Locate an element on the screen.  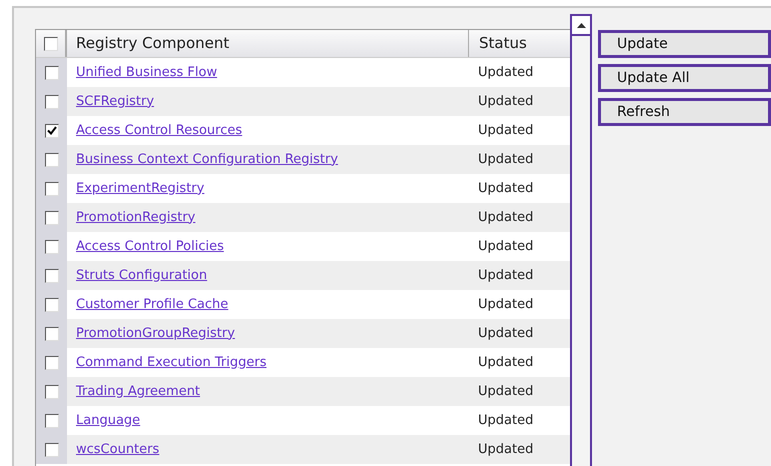
component-link: PromotionRegistry is located at coordinates (136, 217).